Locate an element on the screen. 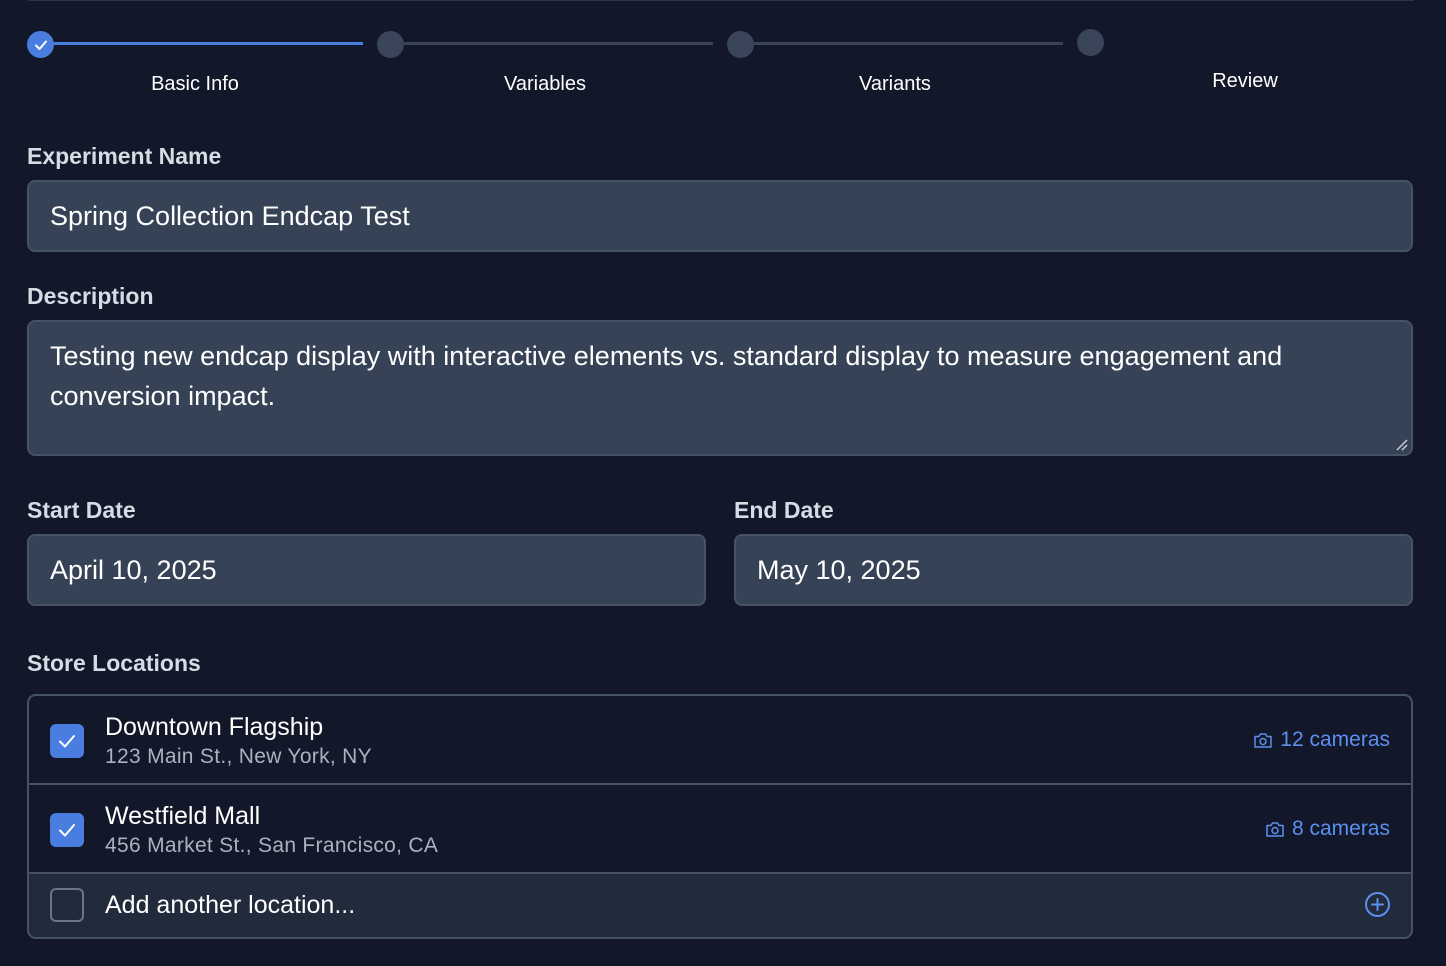 Image resolution: width=1446 pixels, height=966 pixels. location-address: 123 Main St., New York, NY is located at coordinates (238, 756).